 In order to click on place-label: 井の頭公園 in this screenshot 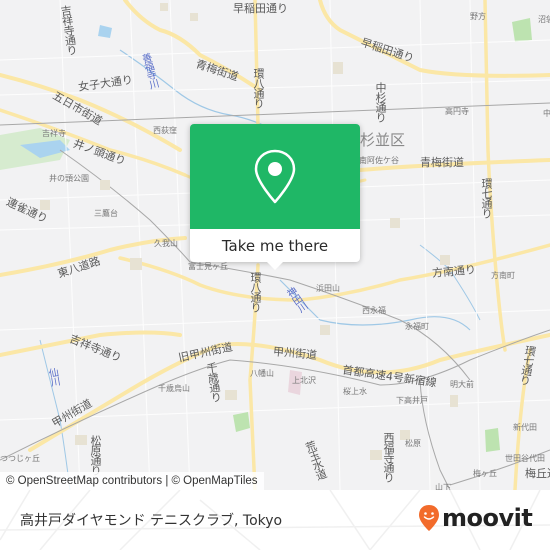, I will do `click(69, 178)`.